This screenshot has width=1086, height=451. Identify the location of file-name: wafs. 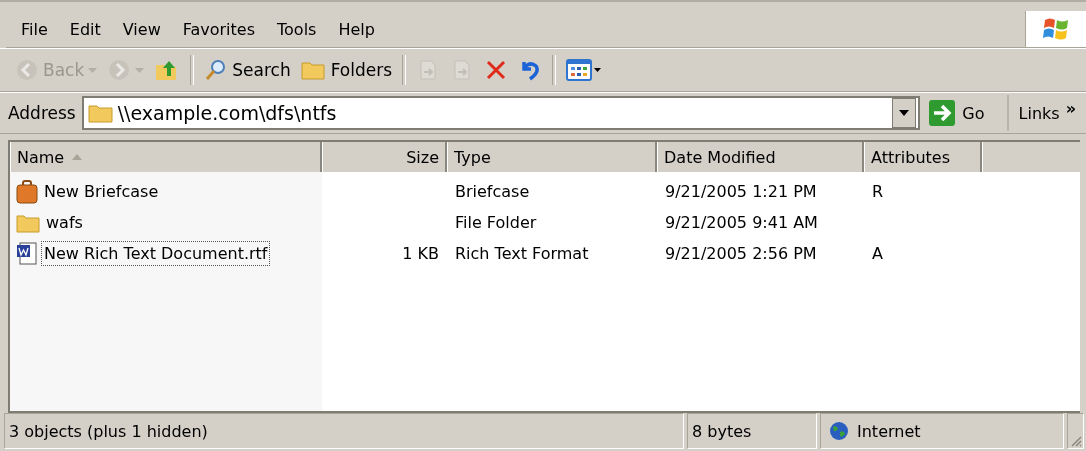
(64, 222).